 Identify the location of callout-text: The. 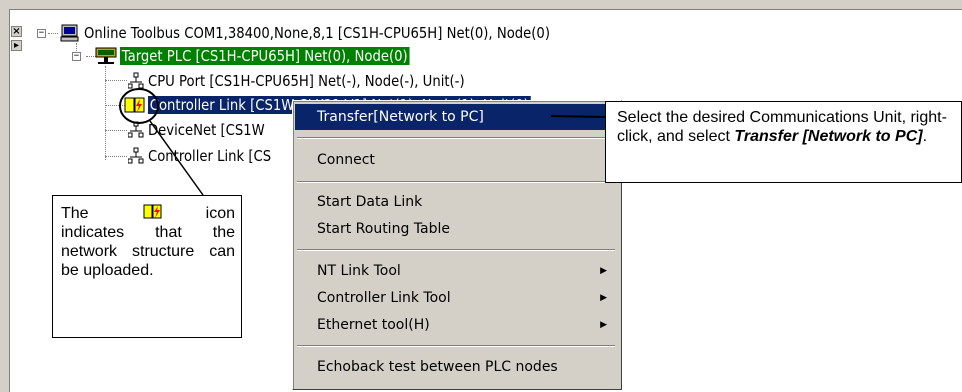
(75, 213).